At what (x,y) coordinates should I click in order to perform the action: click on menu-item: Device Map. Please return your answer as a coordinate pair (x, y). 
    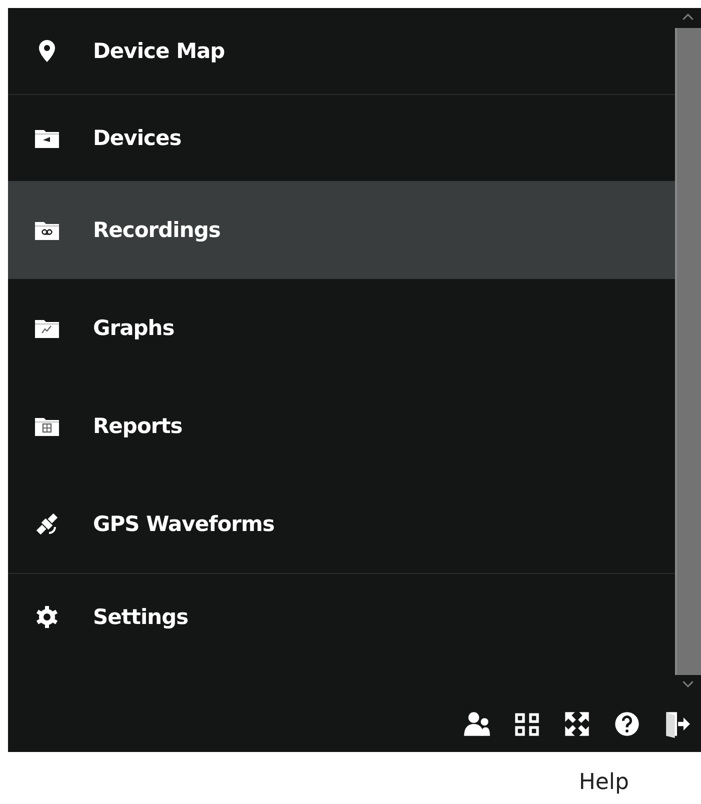
    Looking at the image, I should click on (341, 51).